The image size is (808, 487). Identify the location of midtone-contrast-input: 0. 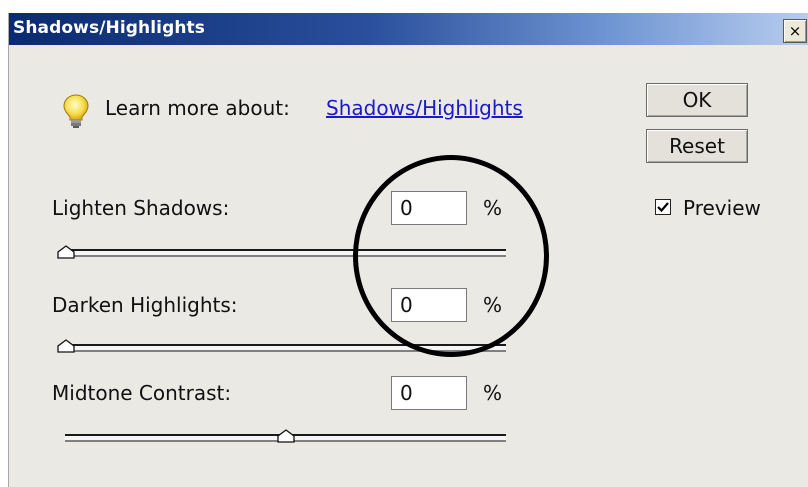
(429, 393).